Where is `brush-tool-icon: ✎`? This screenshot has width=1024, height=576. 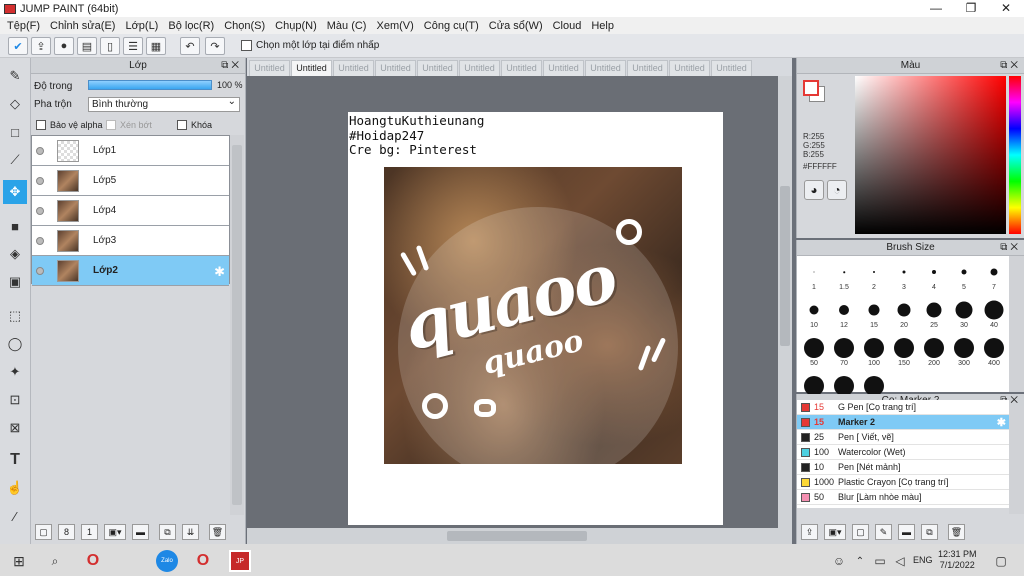
brush-tool-icon: ✎ is located at coordinates (15, 76).